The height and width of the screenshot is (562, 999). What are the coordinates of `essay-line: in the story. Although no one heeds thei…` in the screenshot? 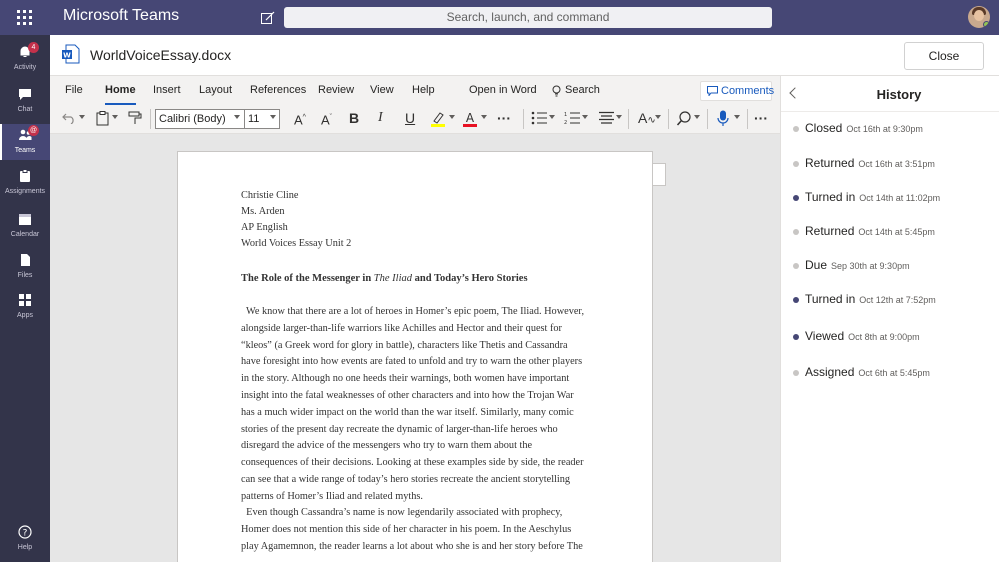 It's located at (405, 379).